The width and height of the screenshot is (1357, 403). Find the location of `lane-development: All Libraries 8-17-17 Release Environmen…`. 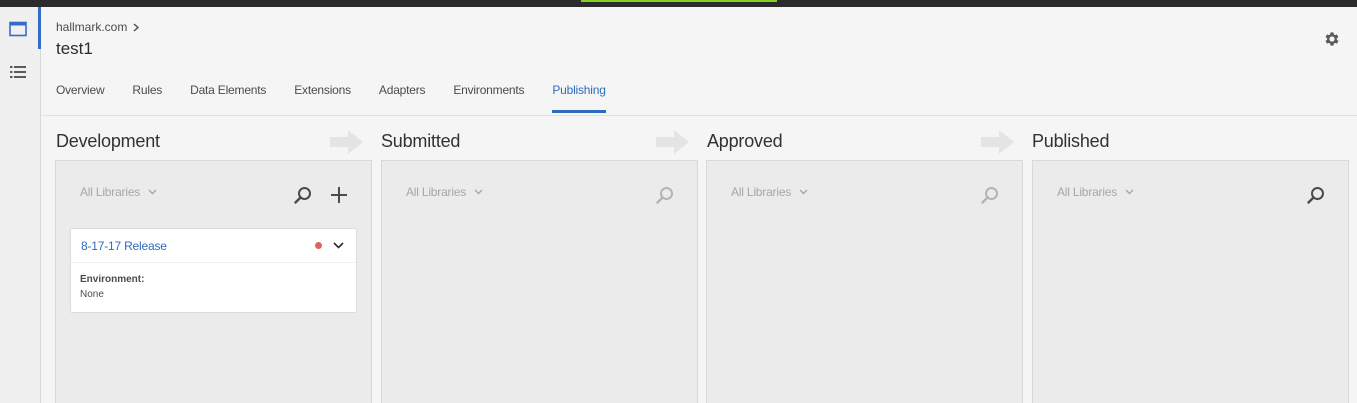

lane-development: All Libraries 8-17-17 Release Environmen… is located at coordinates (213, 281).